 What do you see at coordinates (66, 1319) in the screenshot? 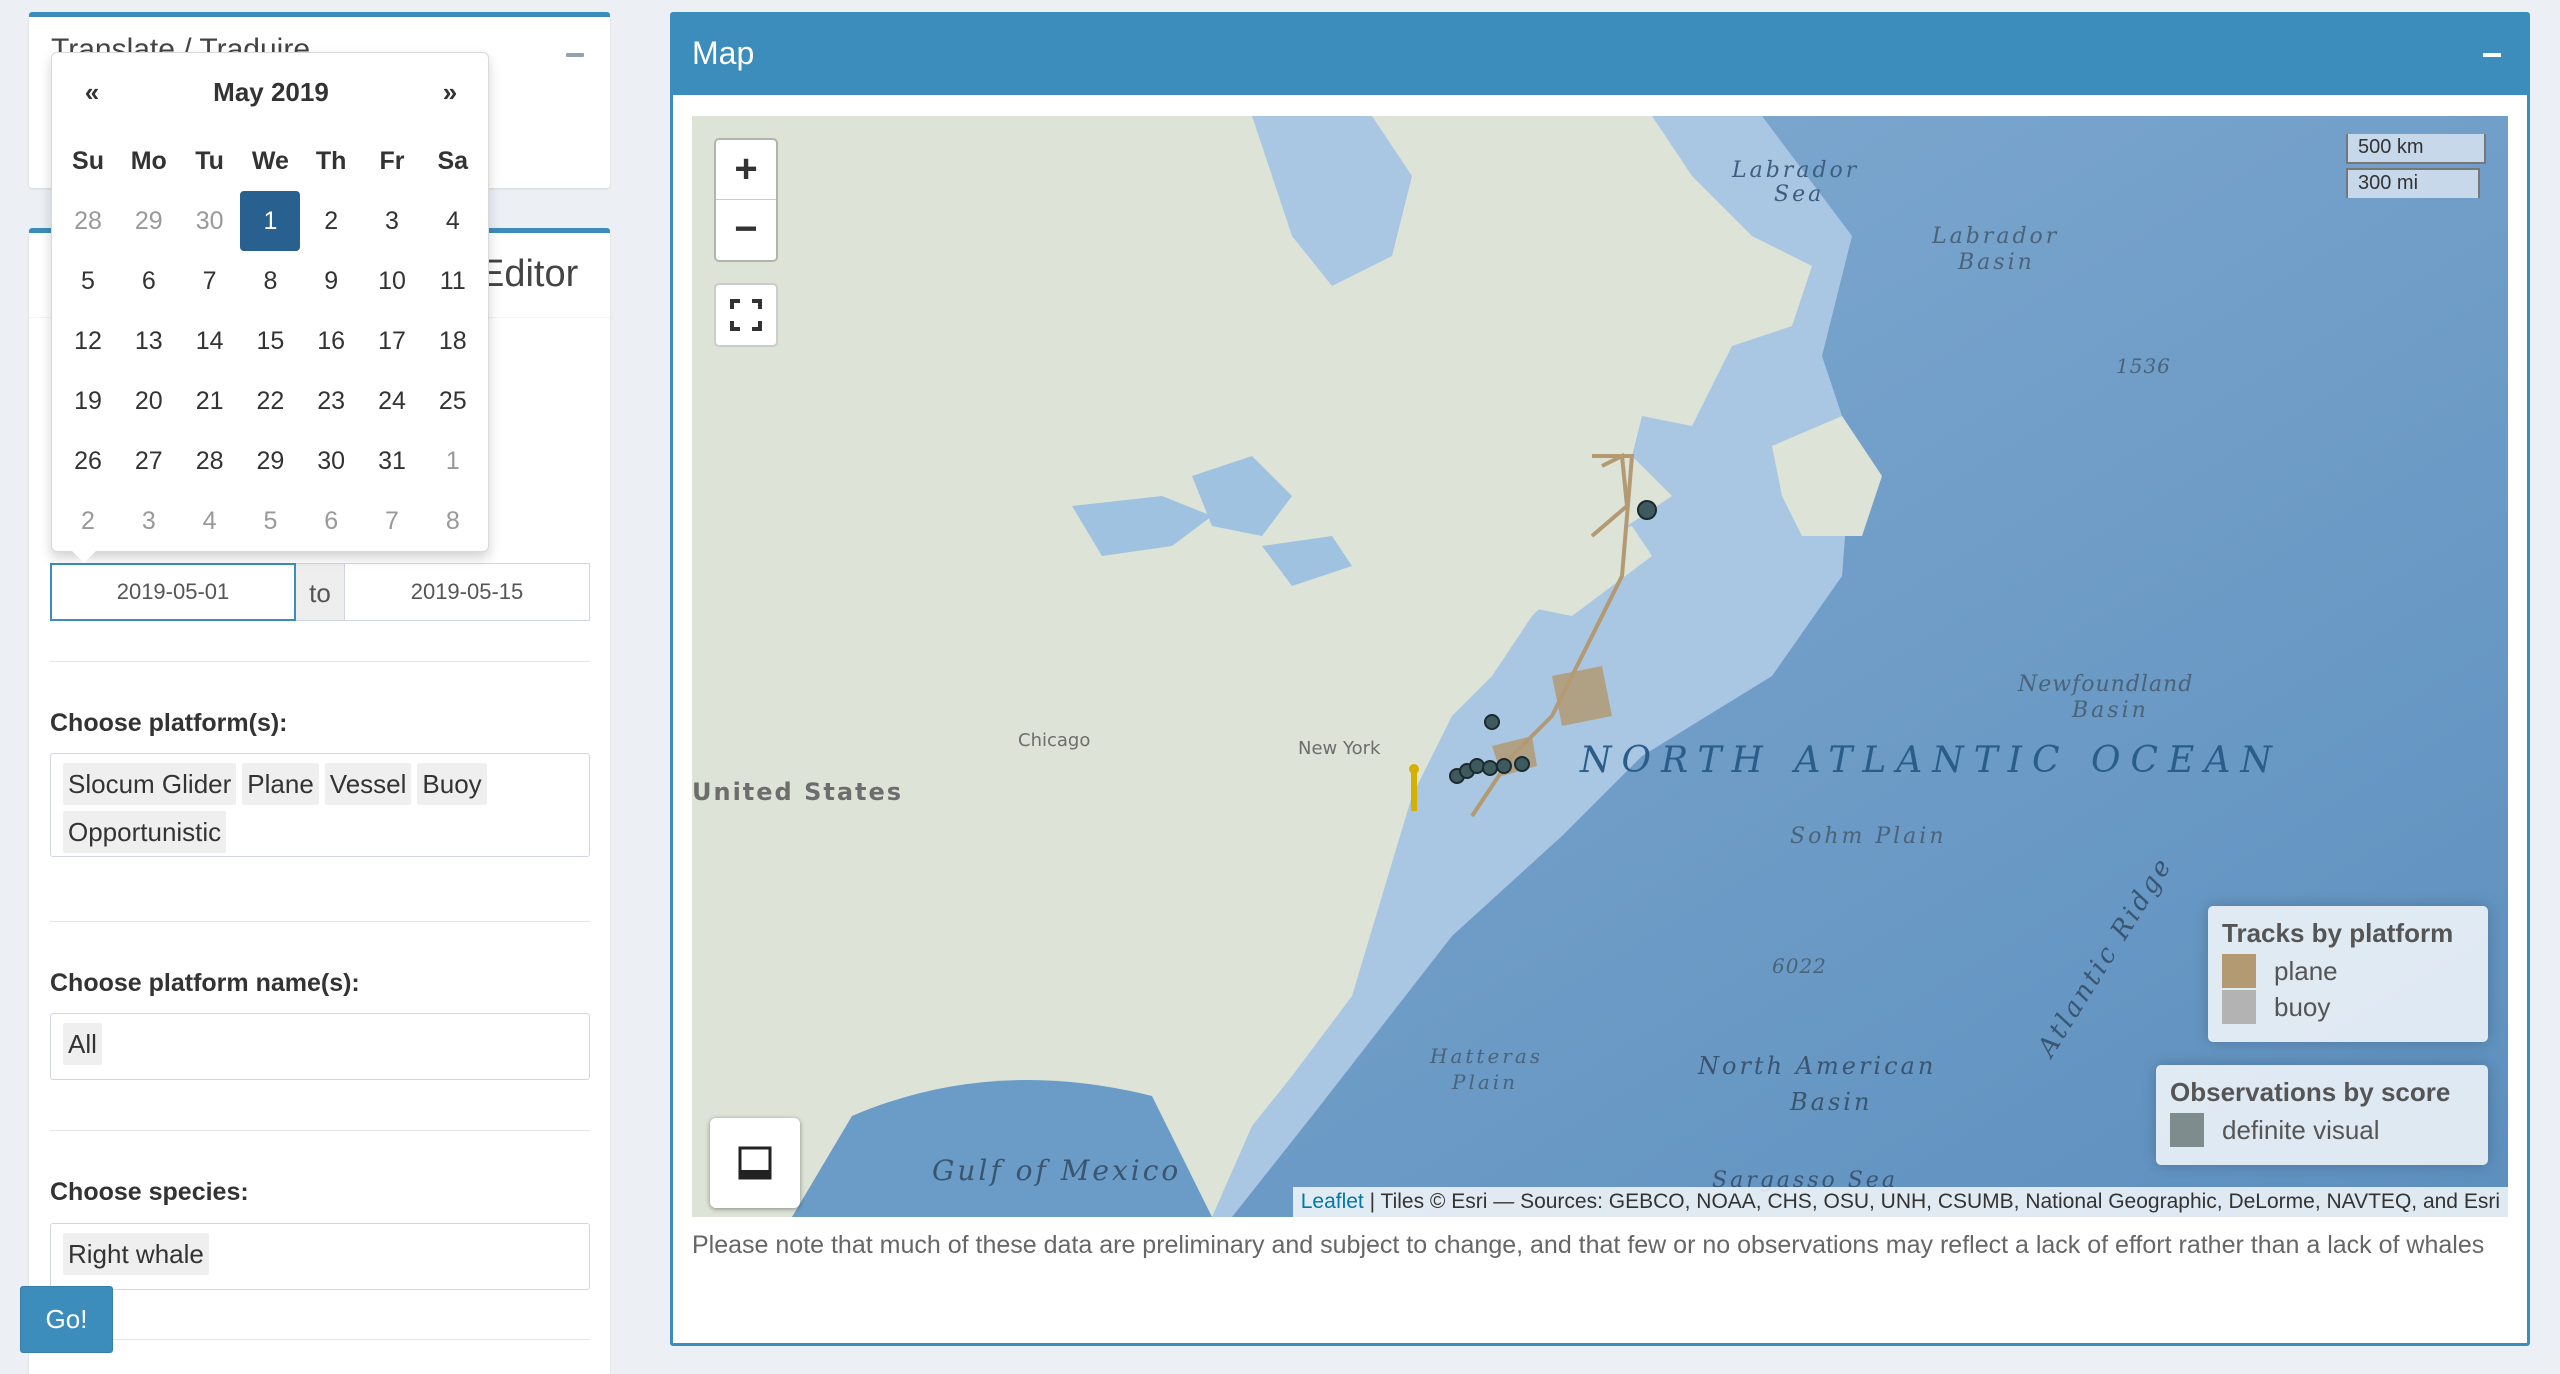
I see `go-button: Go!` at bounding box center [66, 1319].